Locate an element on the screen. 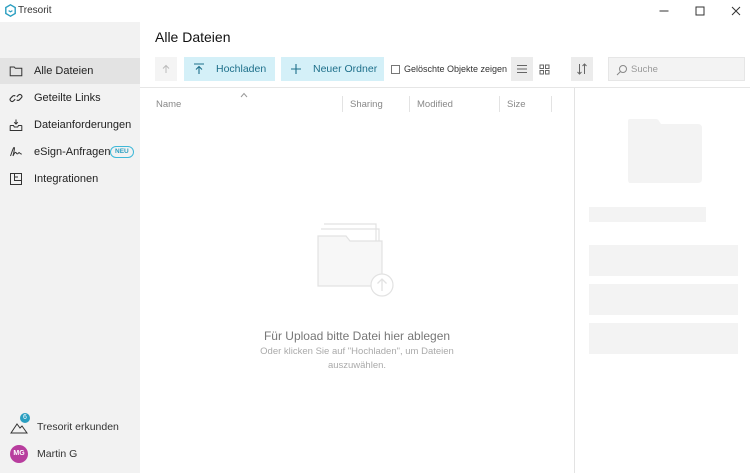 Image resolution: width=750 pixels, height=473 pixels. list-view-icon is located at coordinates (522, 69).